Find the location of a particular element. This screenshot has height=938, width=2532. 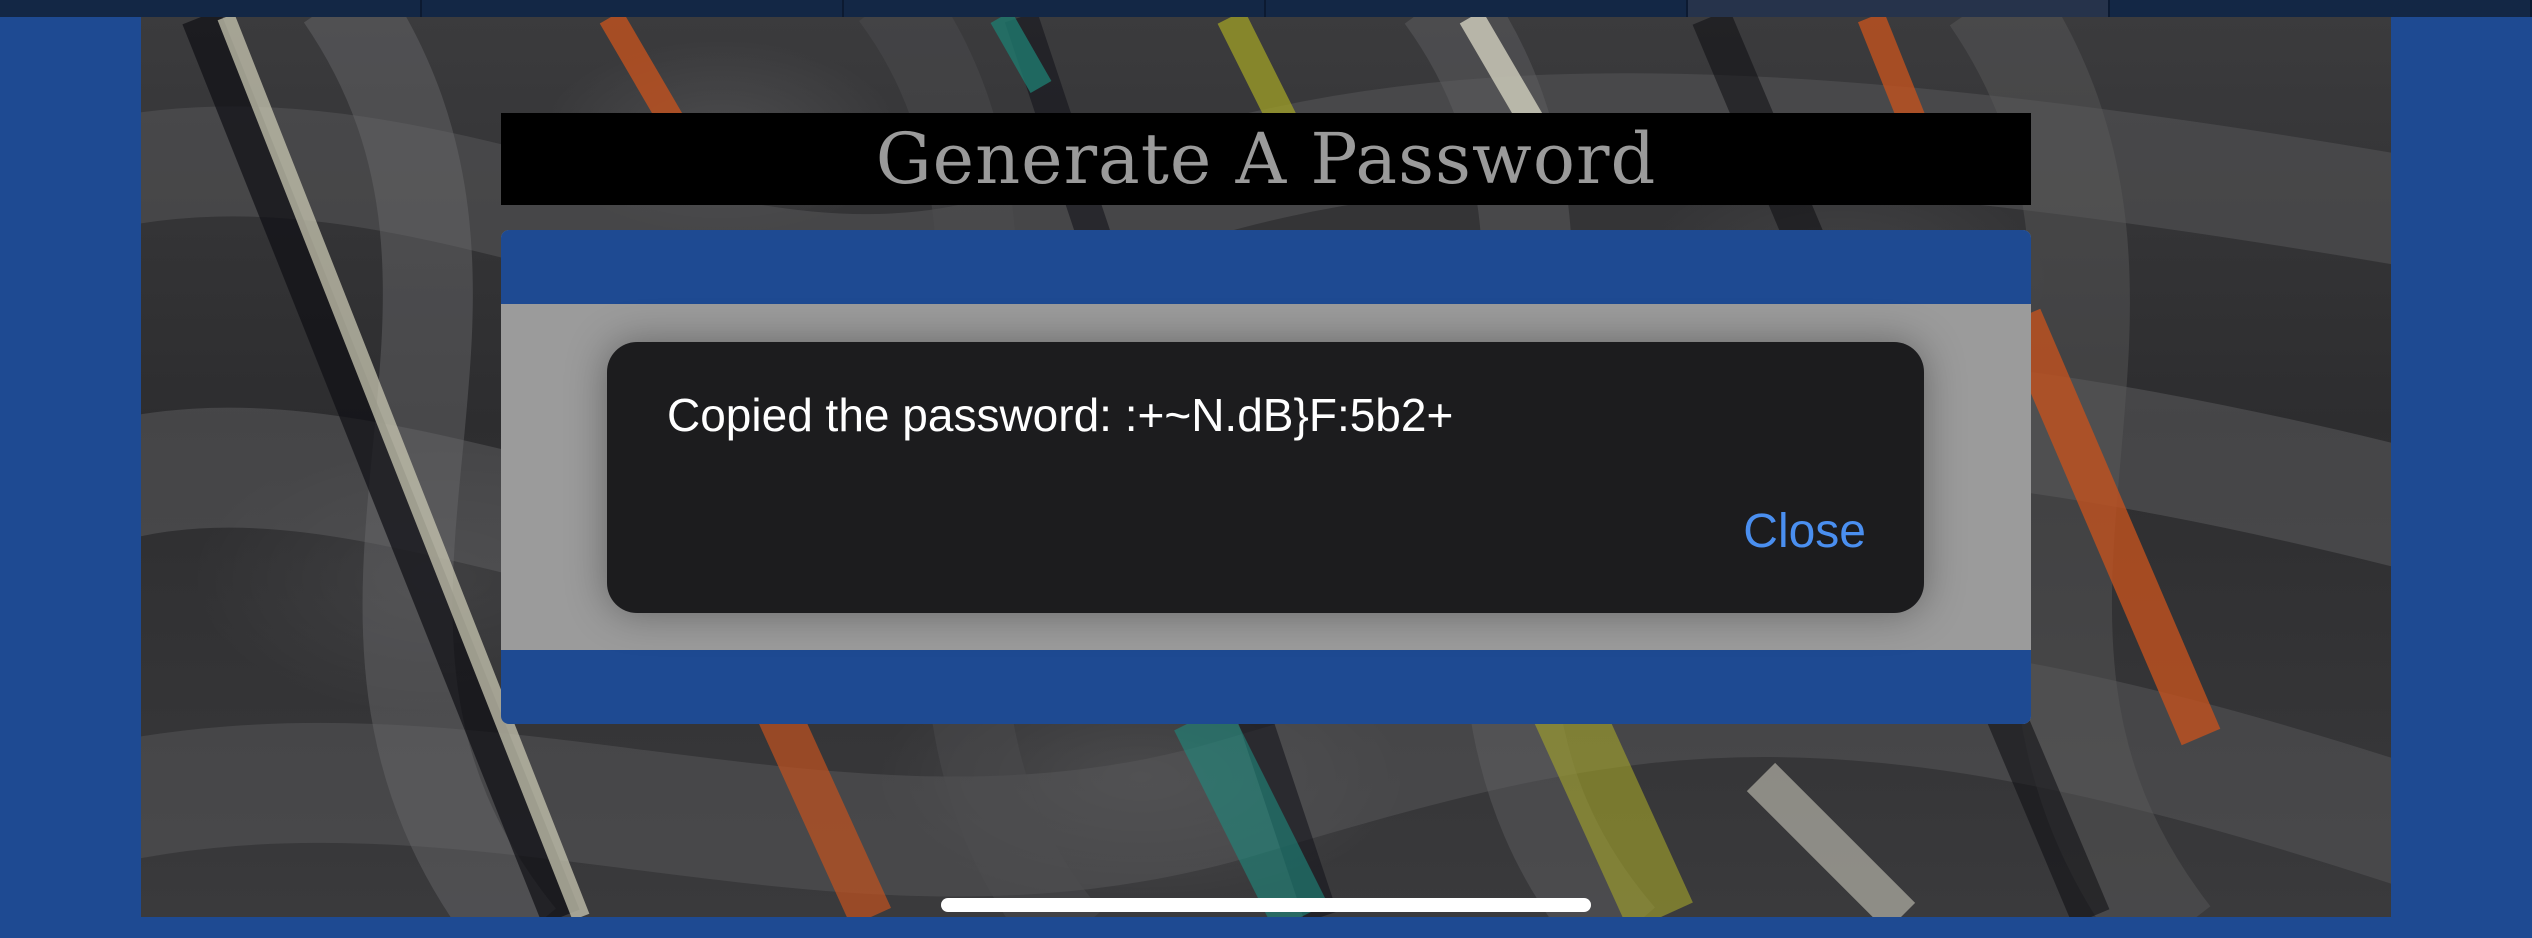

frame-bottom-band is located at coordinates (1266, 687).